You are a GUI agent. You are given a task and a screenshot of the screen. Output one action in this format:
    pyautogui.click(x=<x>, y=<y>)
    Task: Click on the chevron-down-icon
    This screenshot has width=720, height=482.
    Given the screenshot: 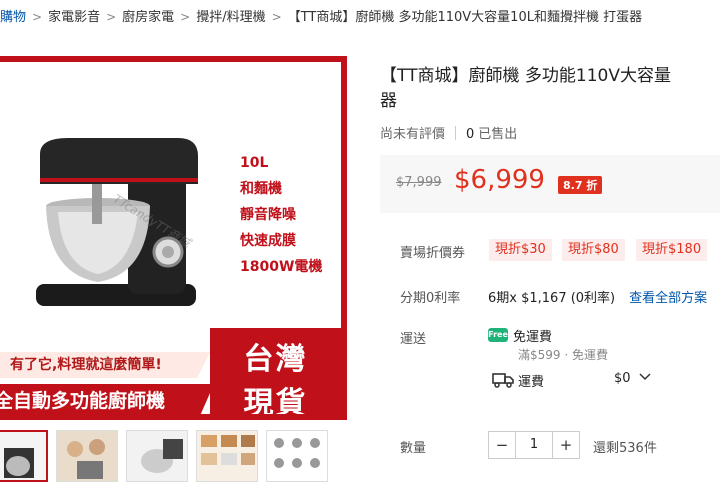 What is the action you would take?
    pyautogui.click(x=645, y=377)
    